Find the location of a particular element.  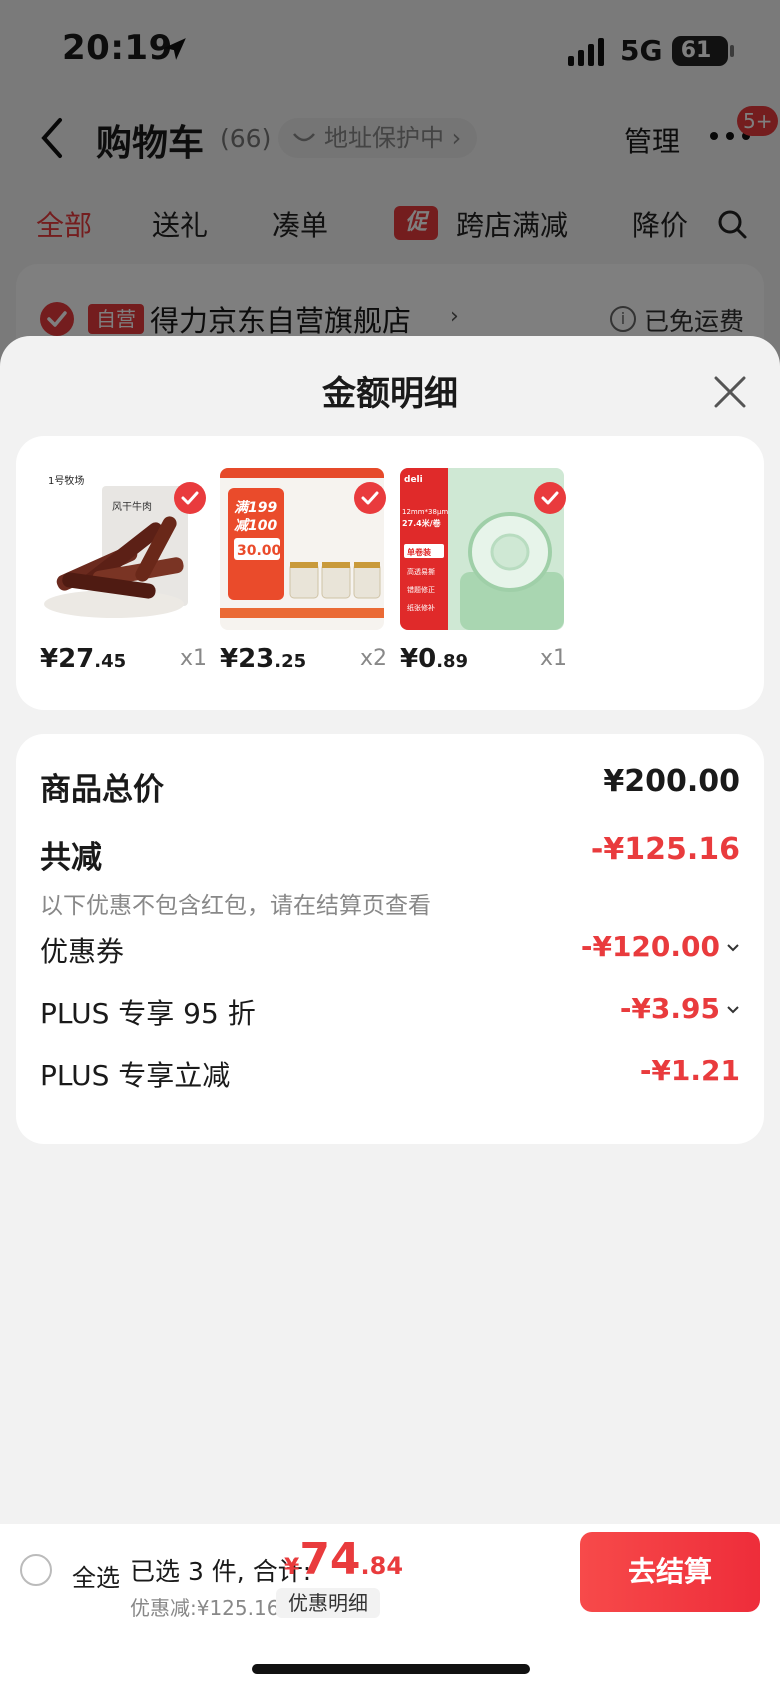

product-item: 1号牧场 风干牛肉 ¥27.45 x1 is located at coordinates (124, 573).